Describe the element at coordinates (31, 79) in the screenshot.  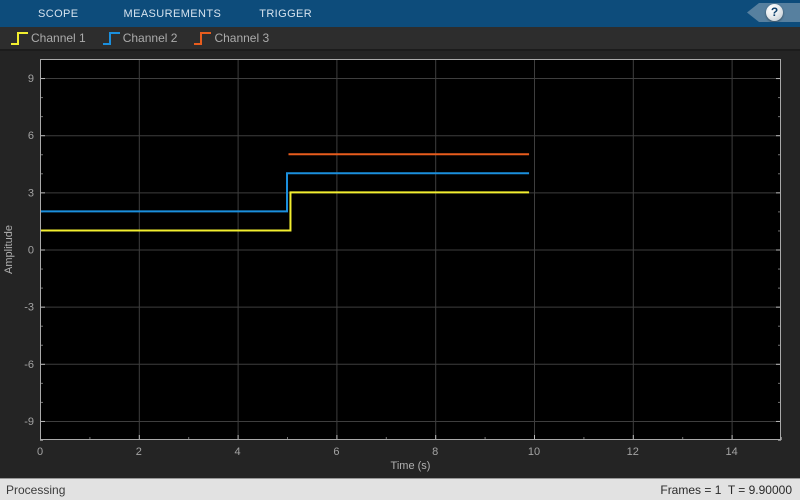
I see `svg-text: 9` at that location.